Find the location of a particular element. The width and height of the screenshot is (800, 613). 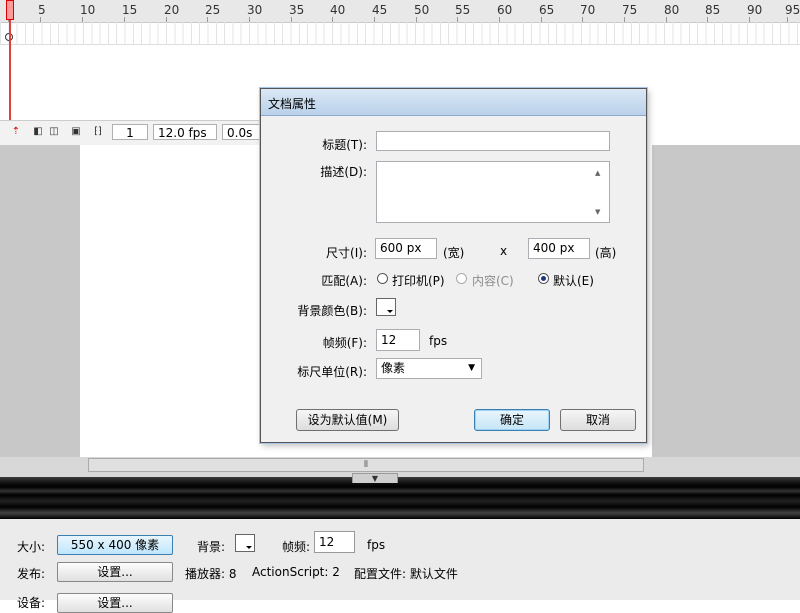

ruler-frame-number: 35 is located at coordinates (297, 10).